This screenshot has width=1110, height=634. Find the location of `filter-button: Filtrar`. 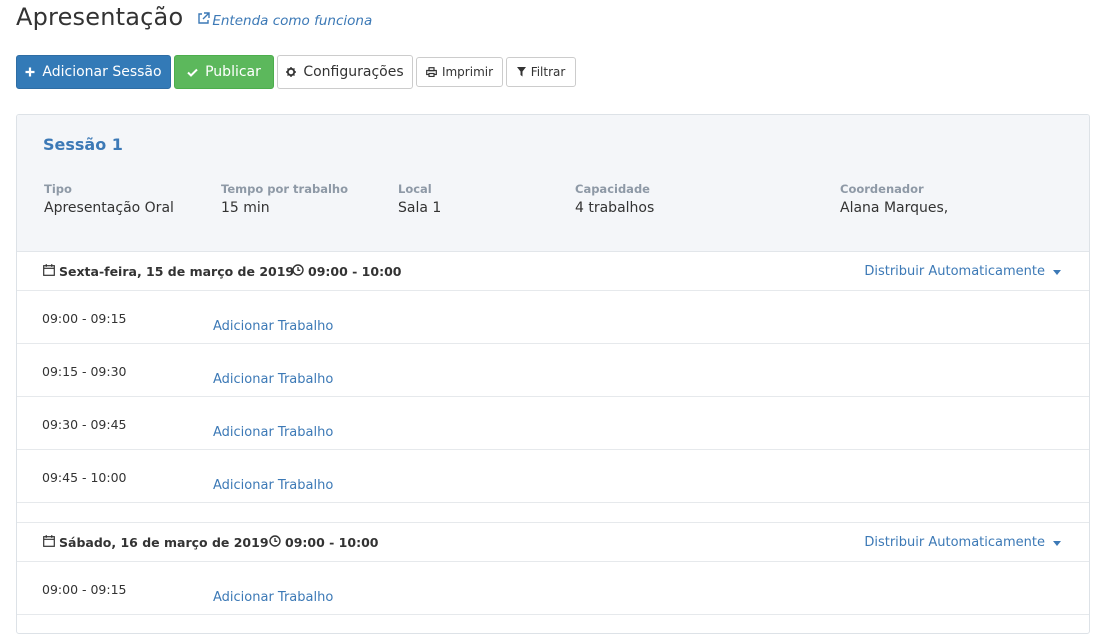

filter-button: Filtrar is located at coordinates (541, 72).